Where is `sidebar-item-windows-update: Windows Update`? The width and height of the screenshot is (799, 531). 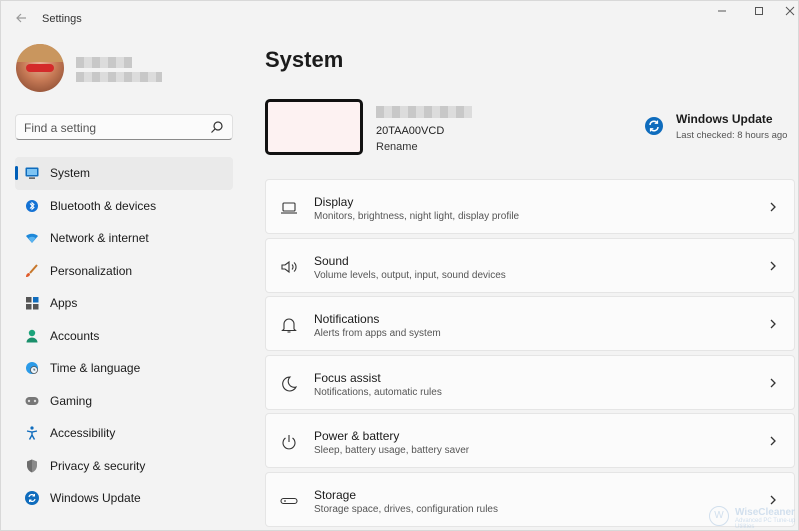
sidebar-item-windows-update: Windows Update is located at coordinates (124, 498).